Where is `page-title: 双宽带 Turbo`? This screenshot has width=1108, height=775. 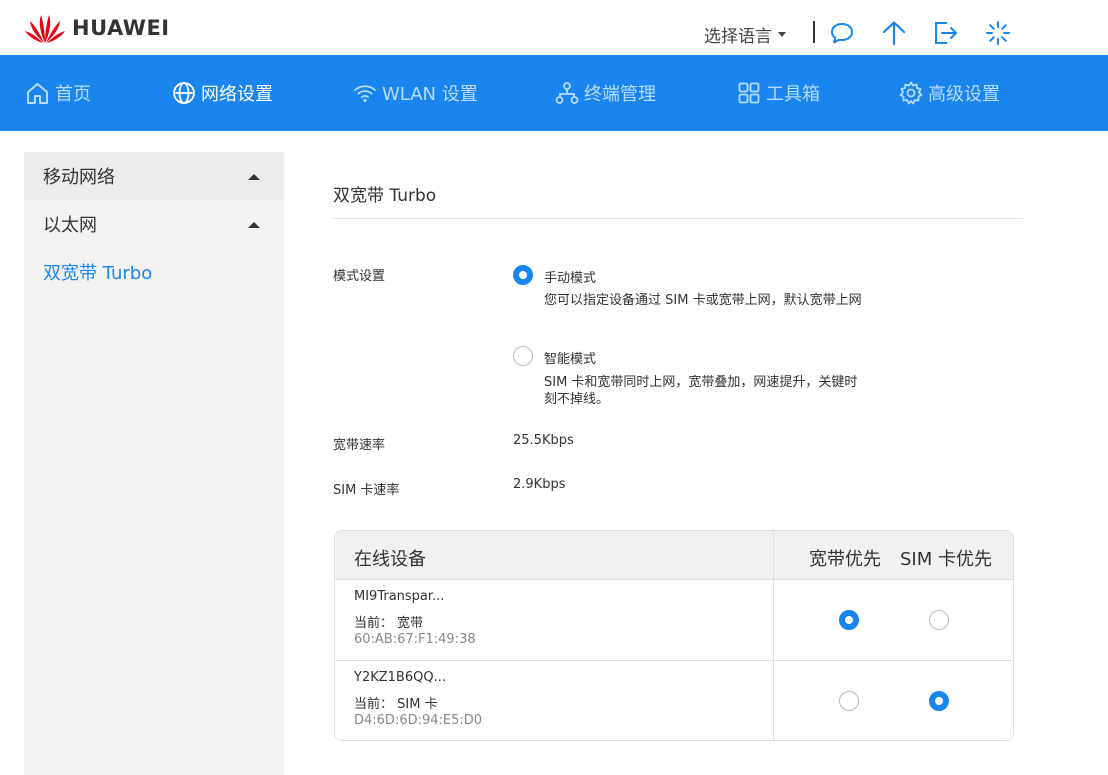
page-title: 双宽带 Turbo is located at coordinates (385, 196).